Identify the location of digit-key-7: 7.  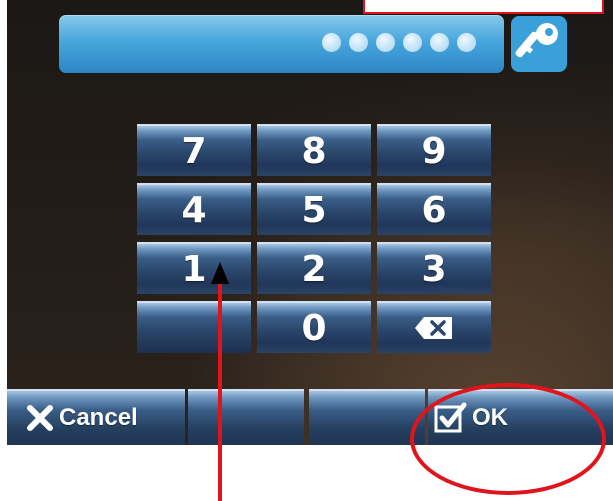
(194, 150).